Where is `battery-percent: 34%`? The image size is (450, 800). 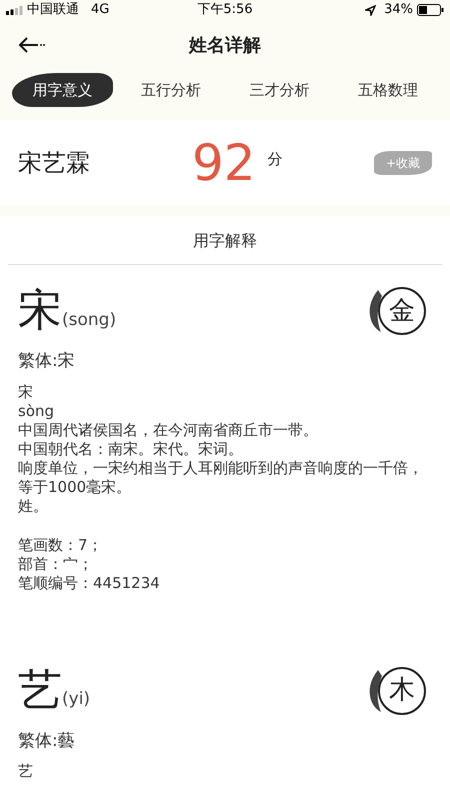
battery-percent: 34% is located at coordinates (398, 10).